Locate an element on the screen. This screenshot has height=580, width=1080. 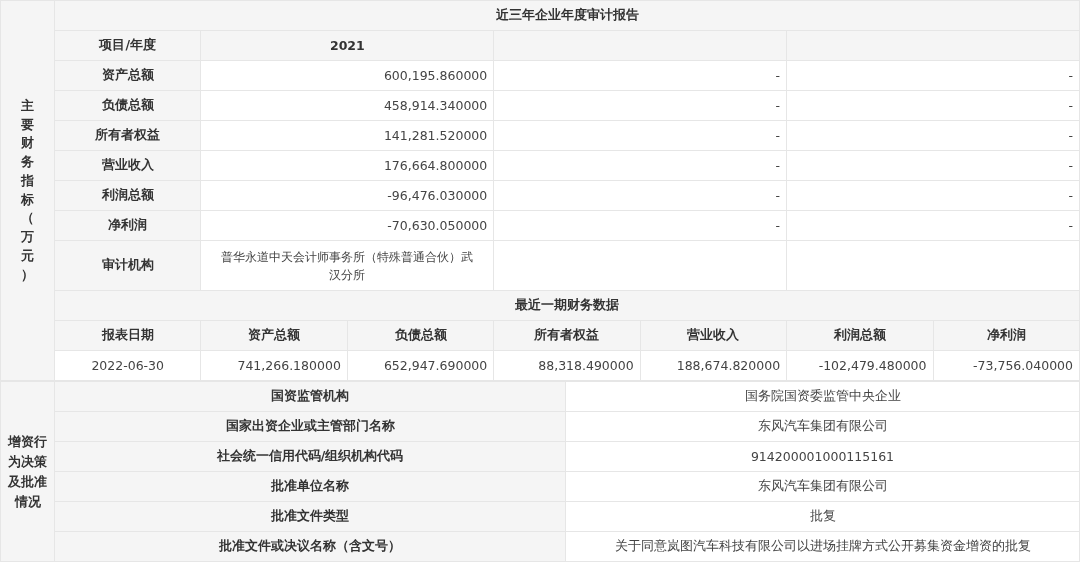
table-cell: -73,756.040000 is located at coordinates (1006, 365).